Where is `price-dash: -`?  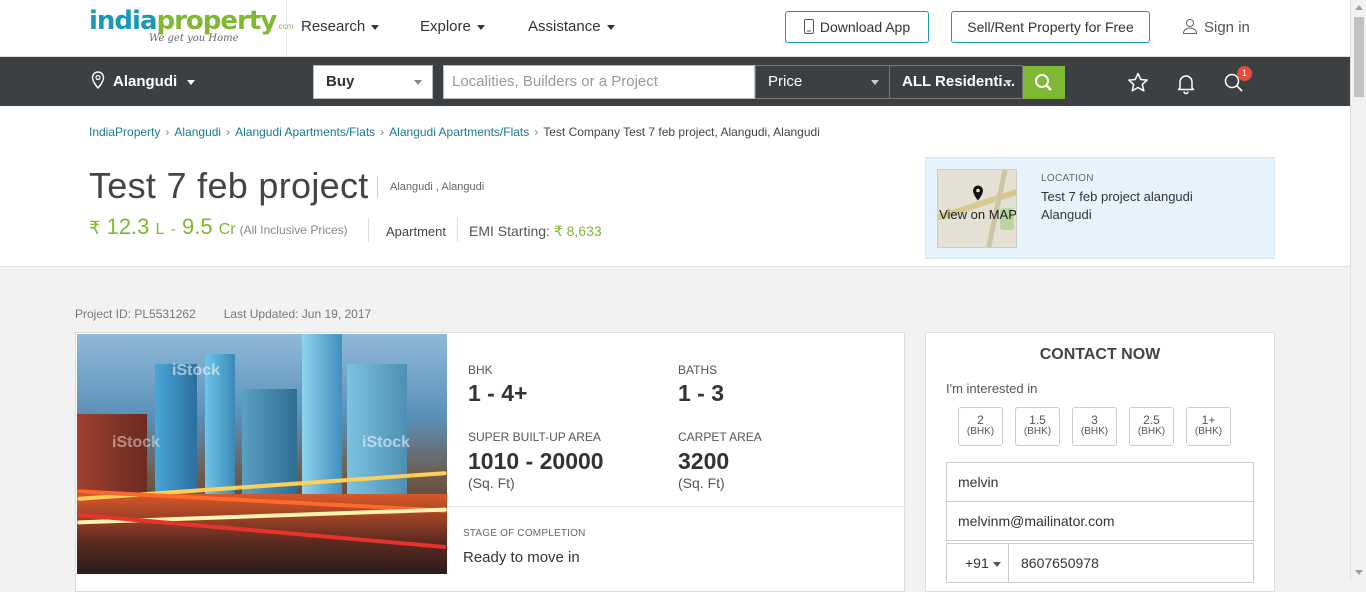
price-dash: - is located at coordinates (173, 229).